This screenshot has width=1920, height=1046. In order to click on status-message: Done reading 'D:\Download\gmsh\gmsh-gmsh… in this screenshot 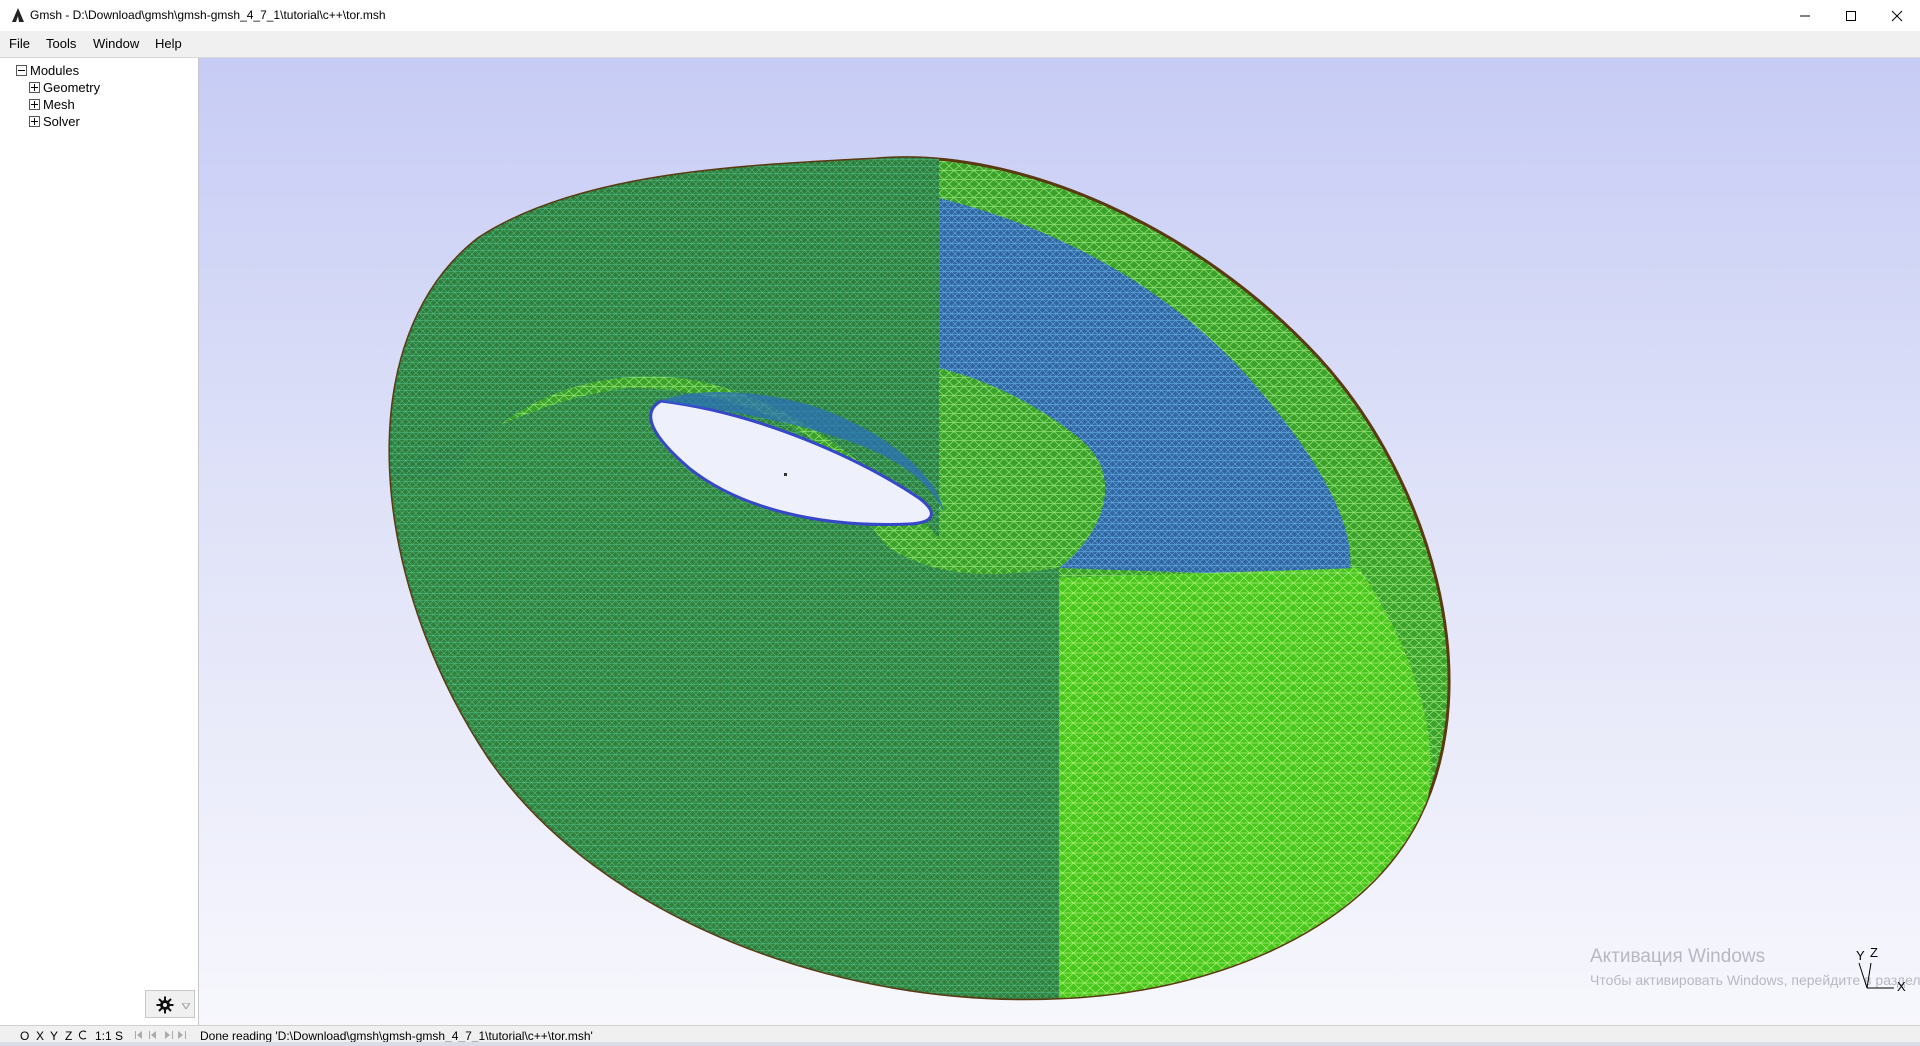, I will do `click(396, 1036)`.